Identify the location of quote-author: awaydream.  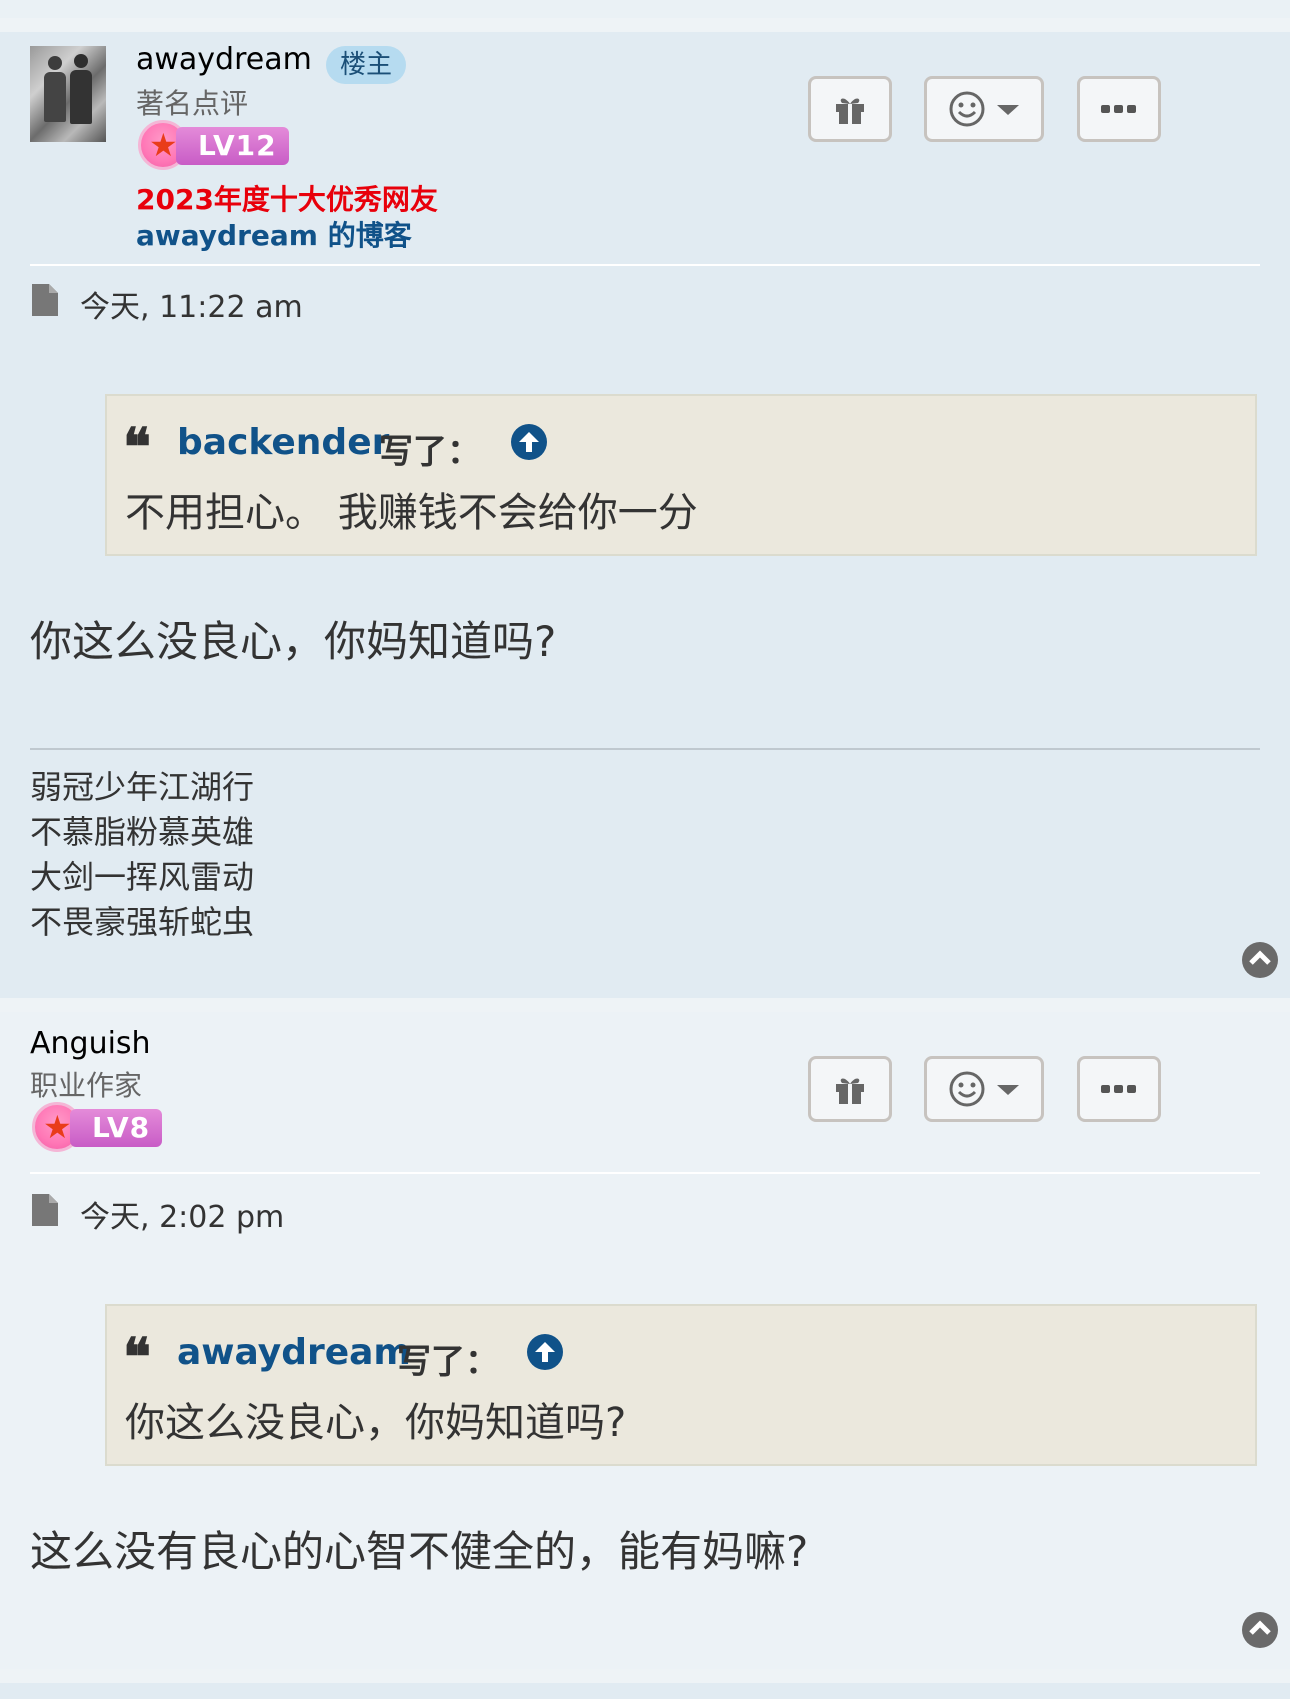
(294, 1352).